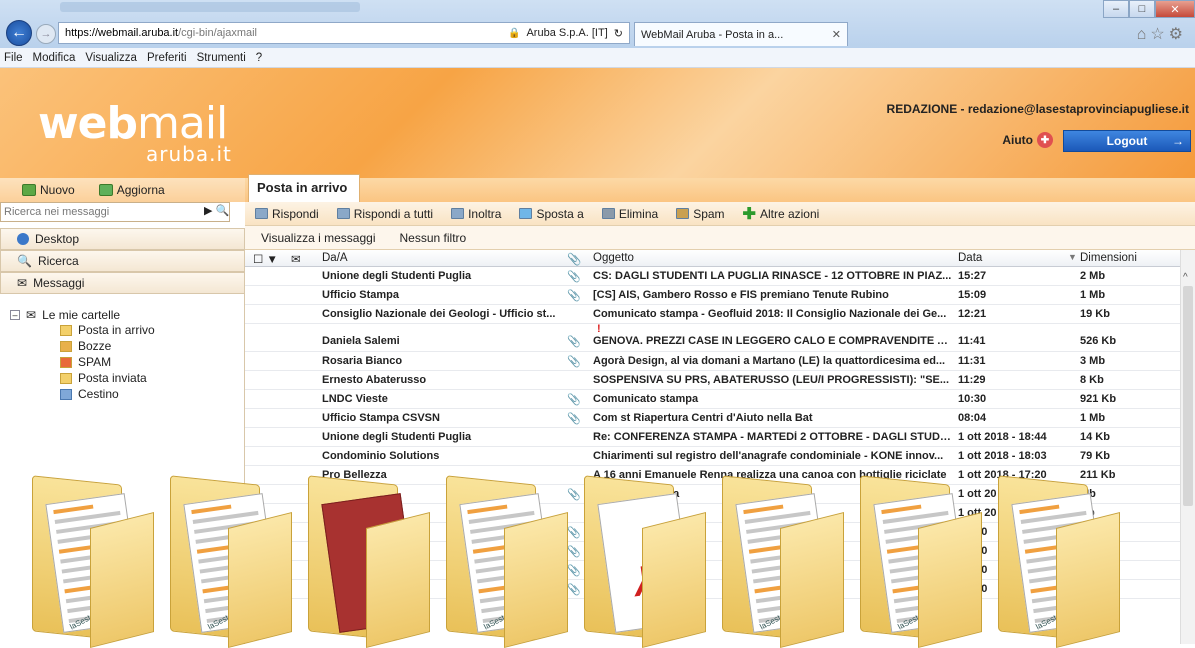 The image size is (1195, 648). I want to click on close-window-button: ✕, so click(1175, 9).